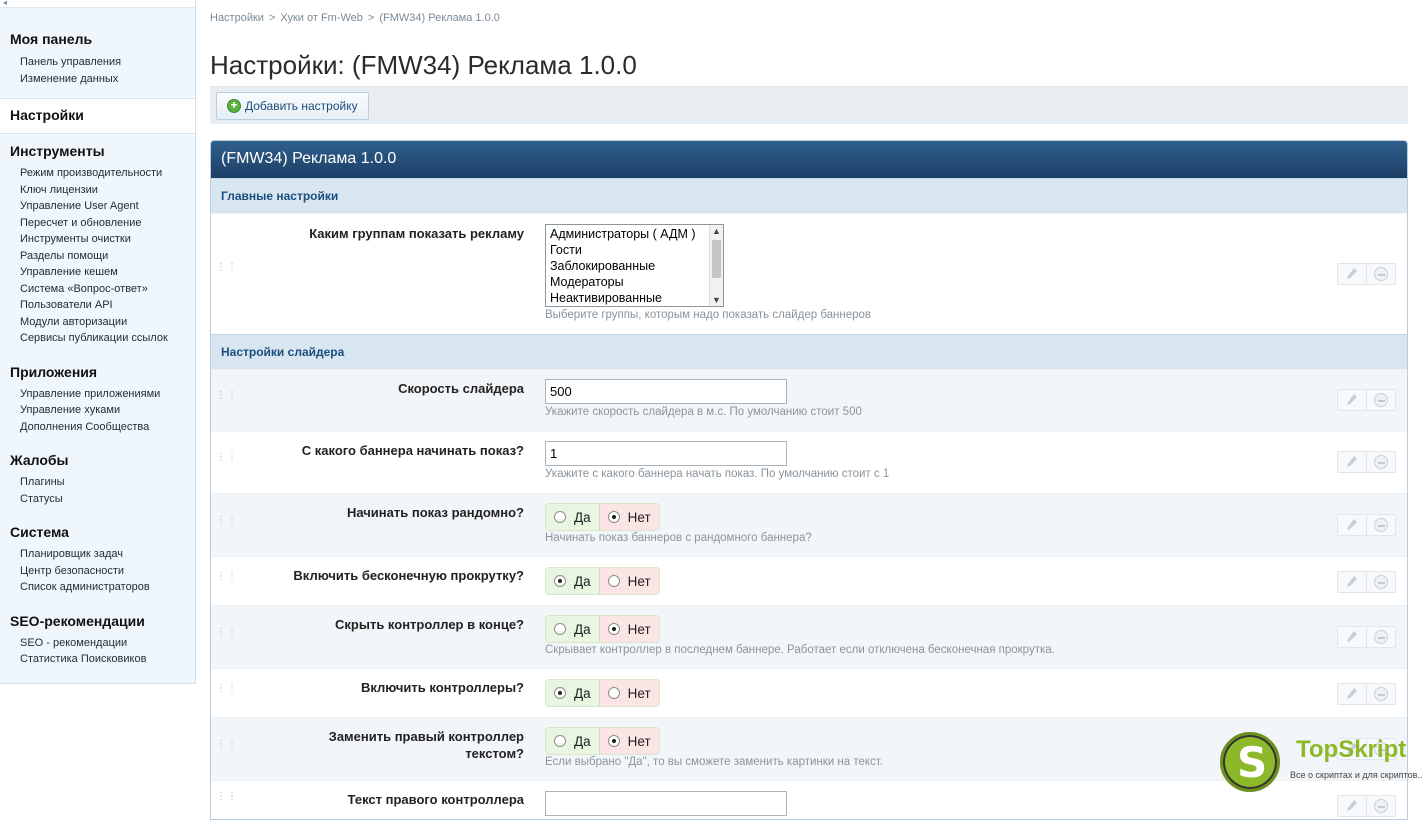 The height and width of the screenshot is (820, 1423). What do you see at coordinates (237, 18) in the screenshot?
I see `breadcrumb-link: Настройки` at bounding box center [237, 18].